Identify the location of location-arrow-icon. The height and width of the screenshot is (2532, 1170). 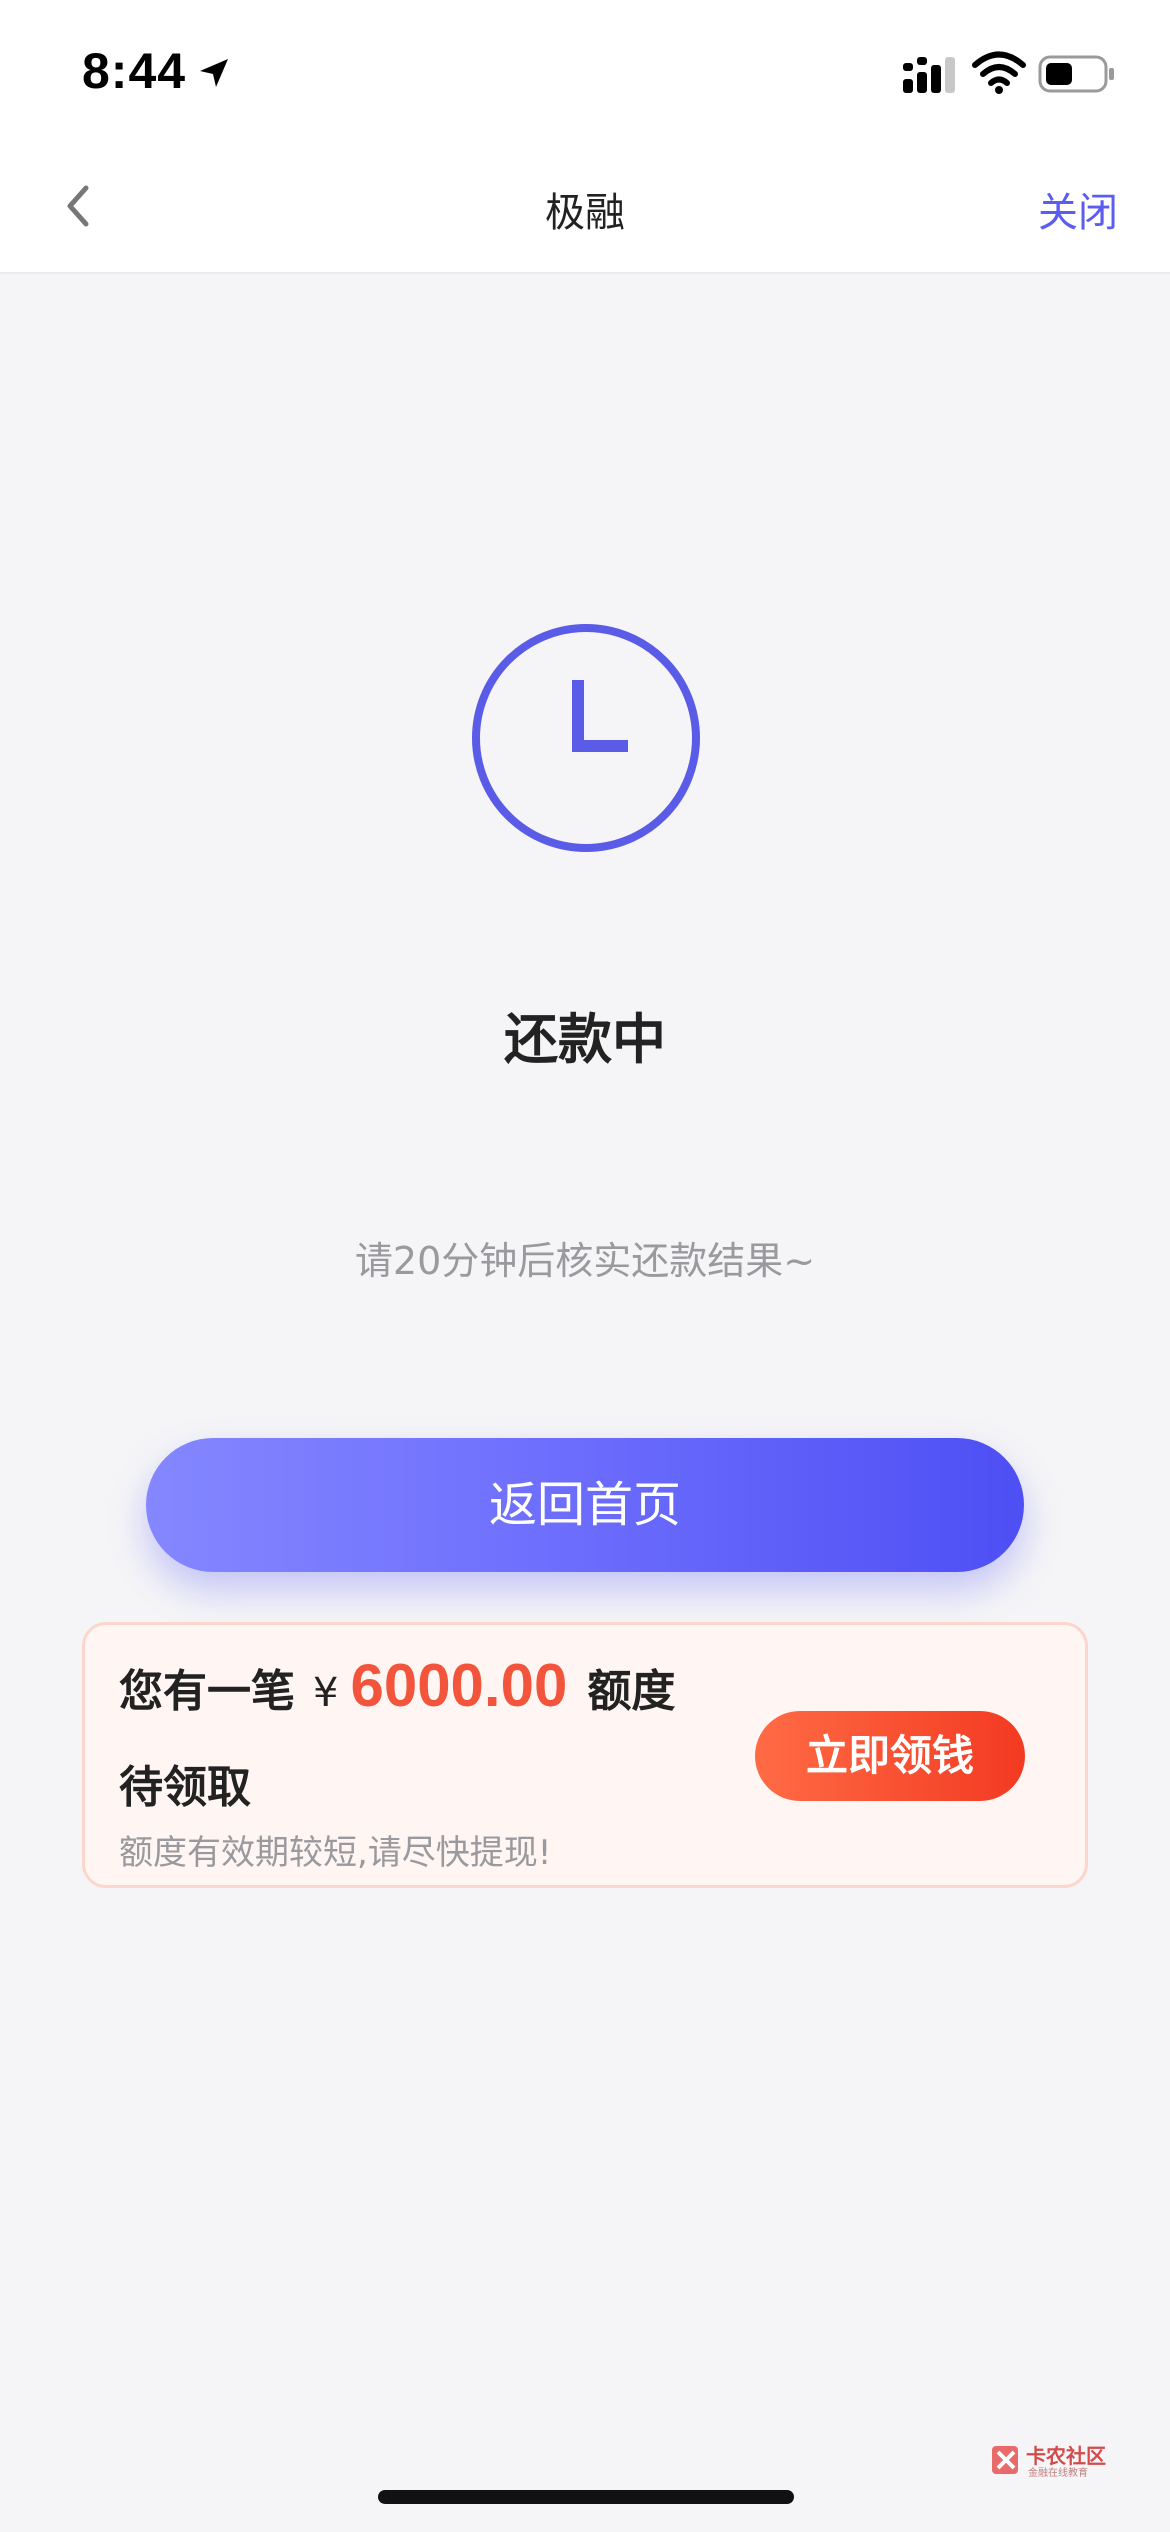
(214, 73).